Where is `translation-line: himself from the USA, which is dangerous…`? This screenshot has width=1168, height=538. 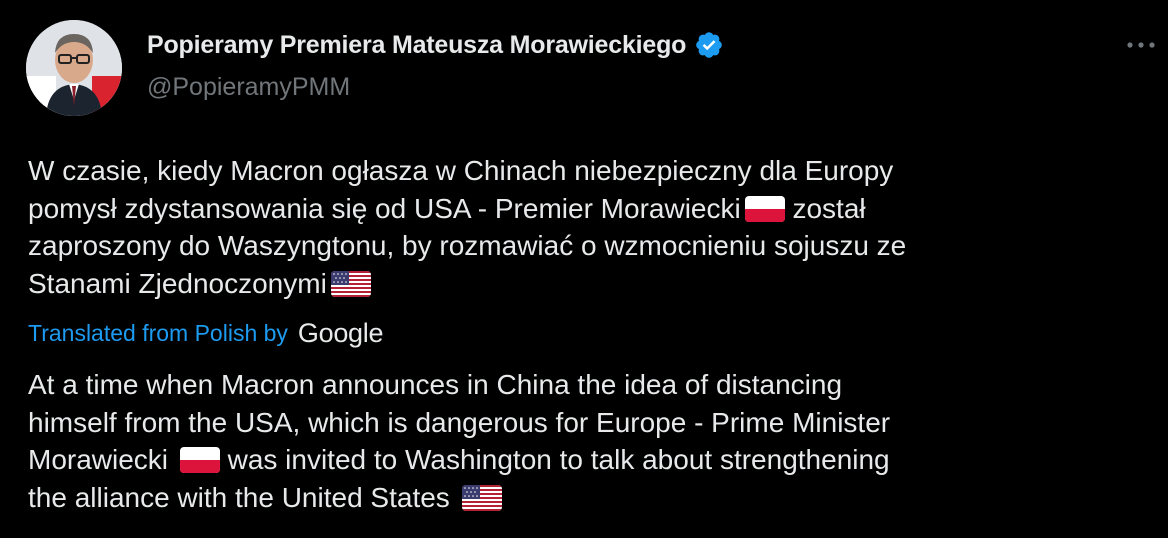 translation-line: himself from the USA, which is dangerous… is located at coordinates (459, 422).